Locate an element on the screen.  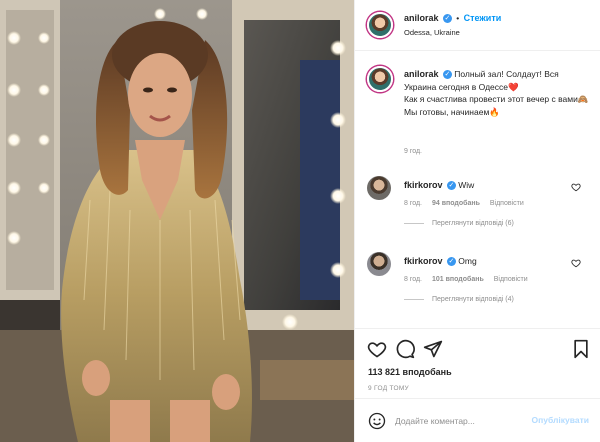
view-replies-button: Переглянути відповіді (4) is located at coordinates (459, 299).